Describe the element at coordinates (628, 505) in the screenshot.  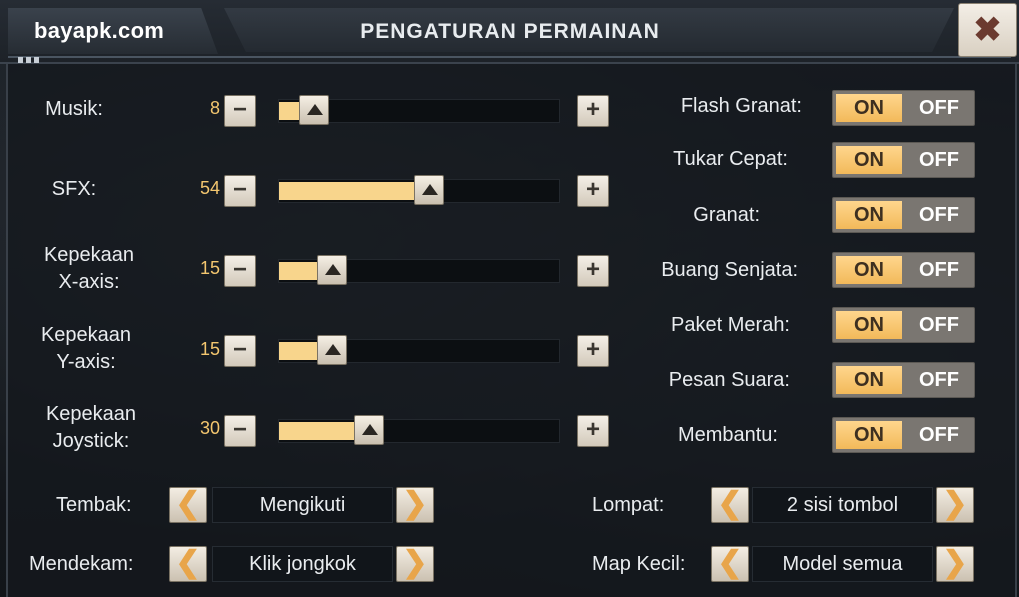
I see `selector-label-lompat: Lompat:` at that location.